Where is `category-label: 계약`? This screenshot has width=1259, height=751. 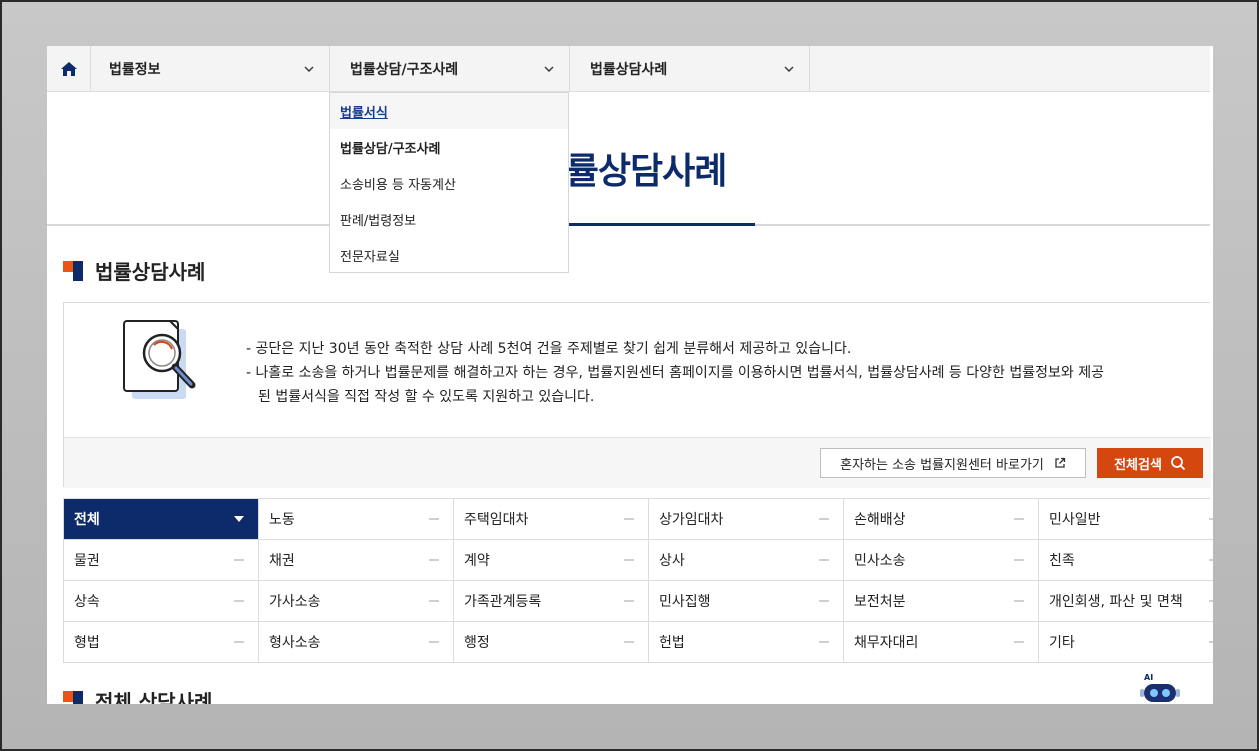
category-label: 계약 is located at coordinates (477, 561).